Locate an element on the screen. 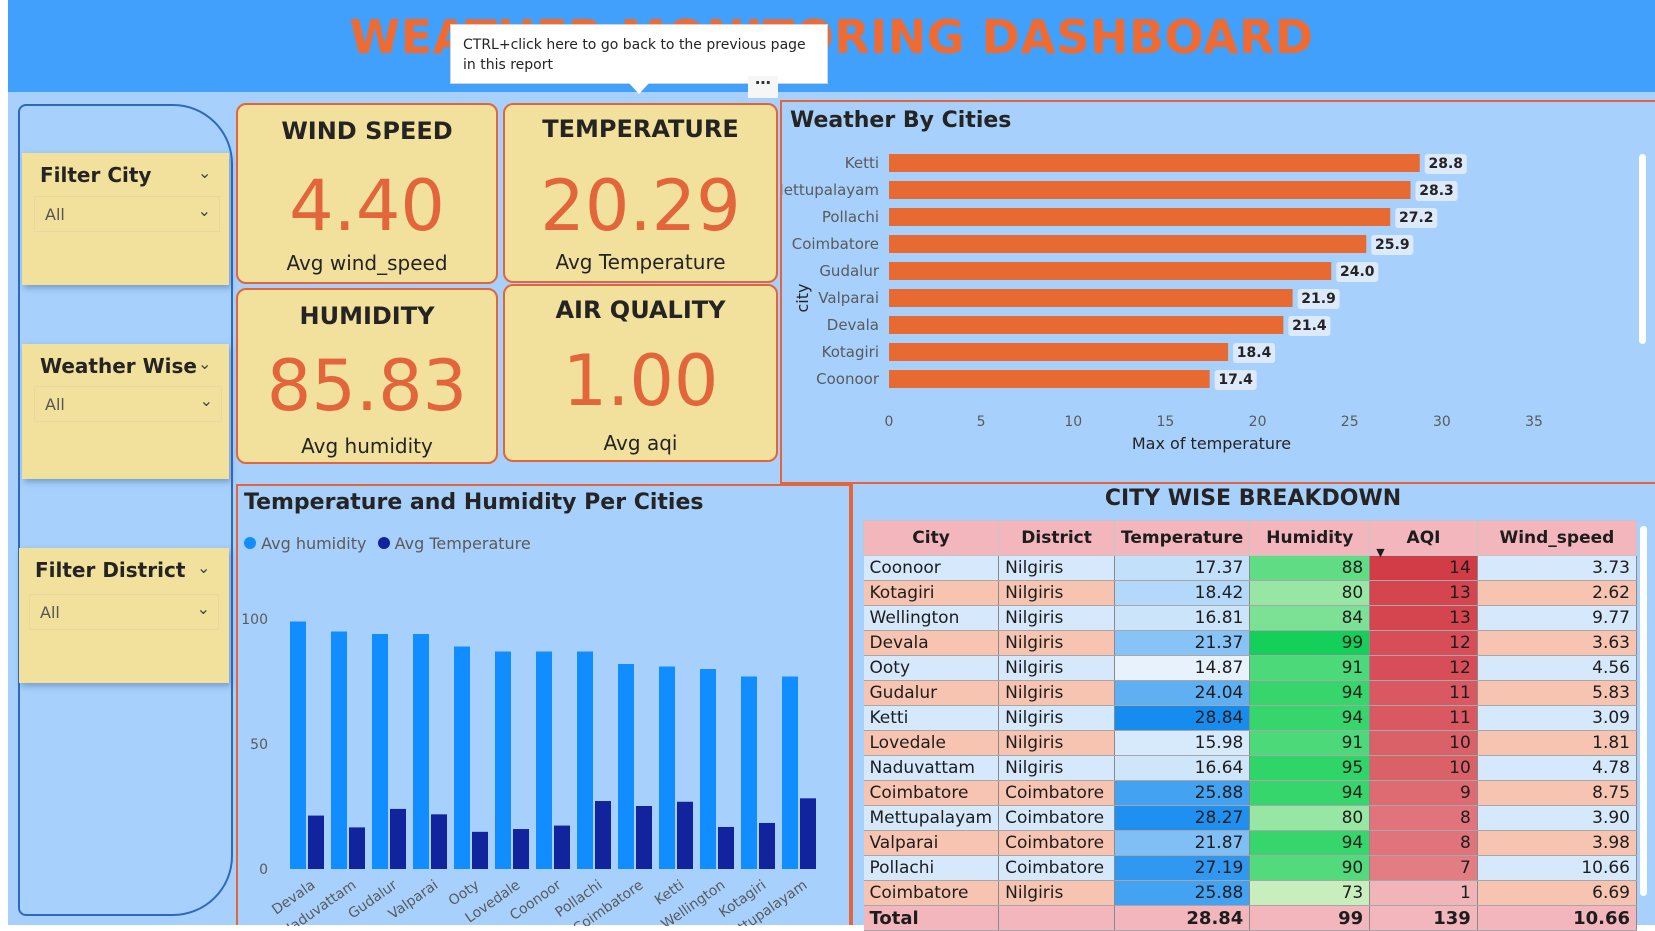 The height and width of the screenshot is (931, 1655). table-cell: 25.88 is located at coordinates (1182, 893).